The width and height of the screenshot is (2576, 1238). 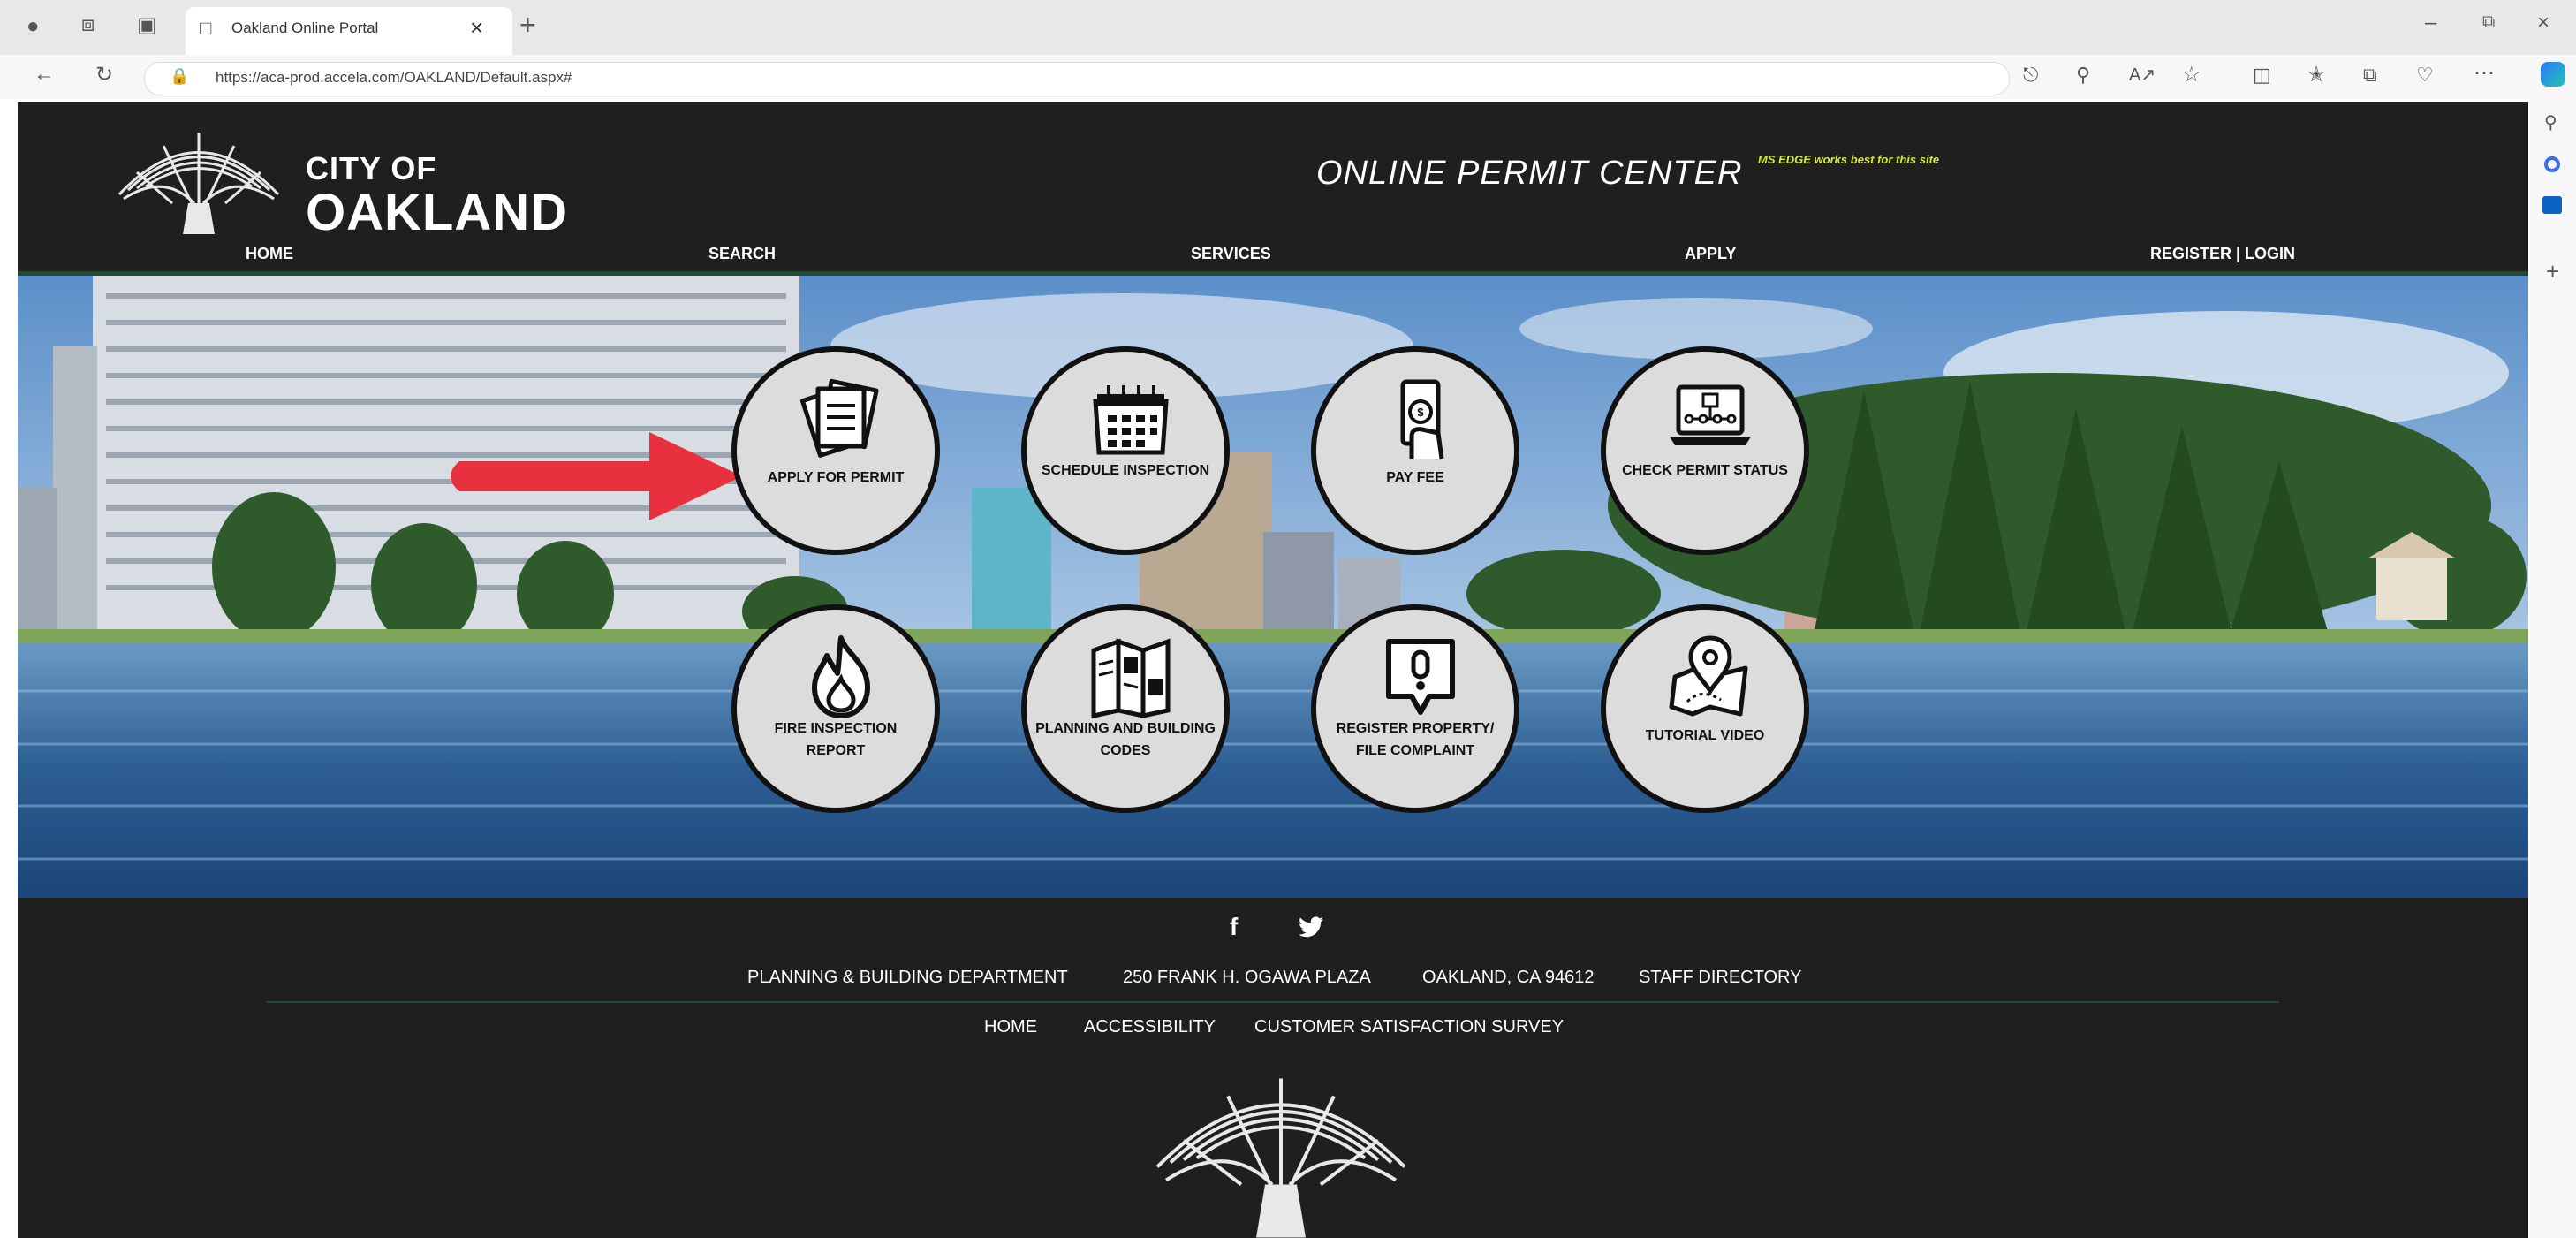 I want to click on page-title: ONLINE PERMIT CENTER, so click(x=1530, y=173).